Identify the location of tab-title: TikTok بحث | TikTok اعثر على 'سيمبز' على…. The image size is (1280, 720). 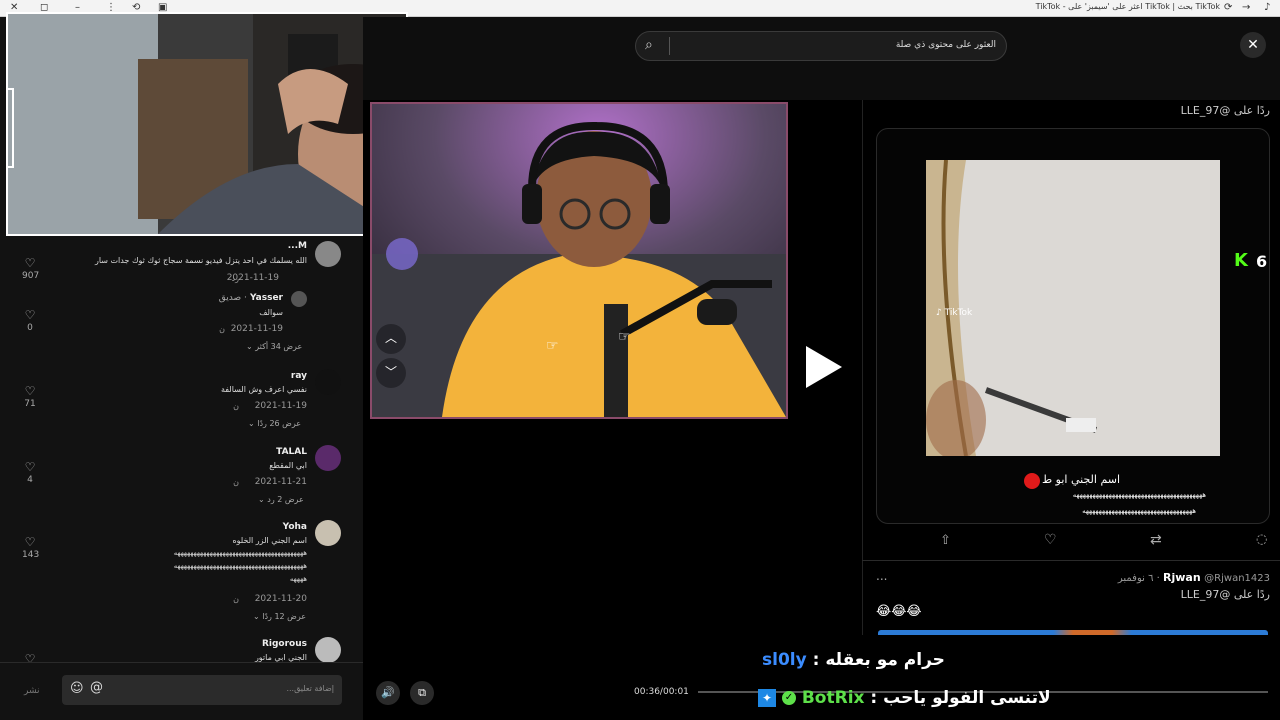
(1127, 6).